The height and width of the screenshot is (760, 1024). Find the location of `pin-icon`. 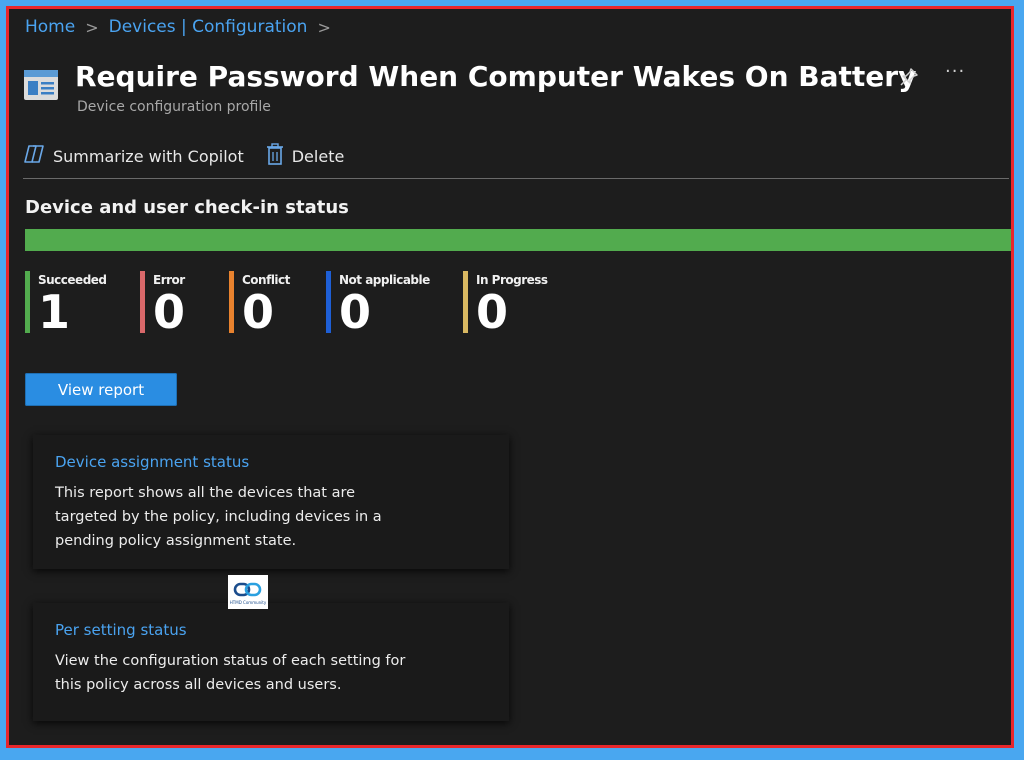

pin-icon is located at coordinates (909, 79).